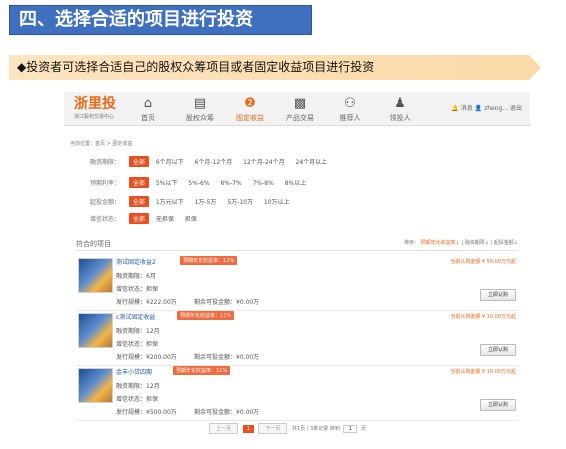 Image resolution: width=566 pixels, height=449 pixels. I want to click on filter-option: 6个月以下, so click(170, 161).